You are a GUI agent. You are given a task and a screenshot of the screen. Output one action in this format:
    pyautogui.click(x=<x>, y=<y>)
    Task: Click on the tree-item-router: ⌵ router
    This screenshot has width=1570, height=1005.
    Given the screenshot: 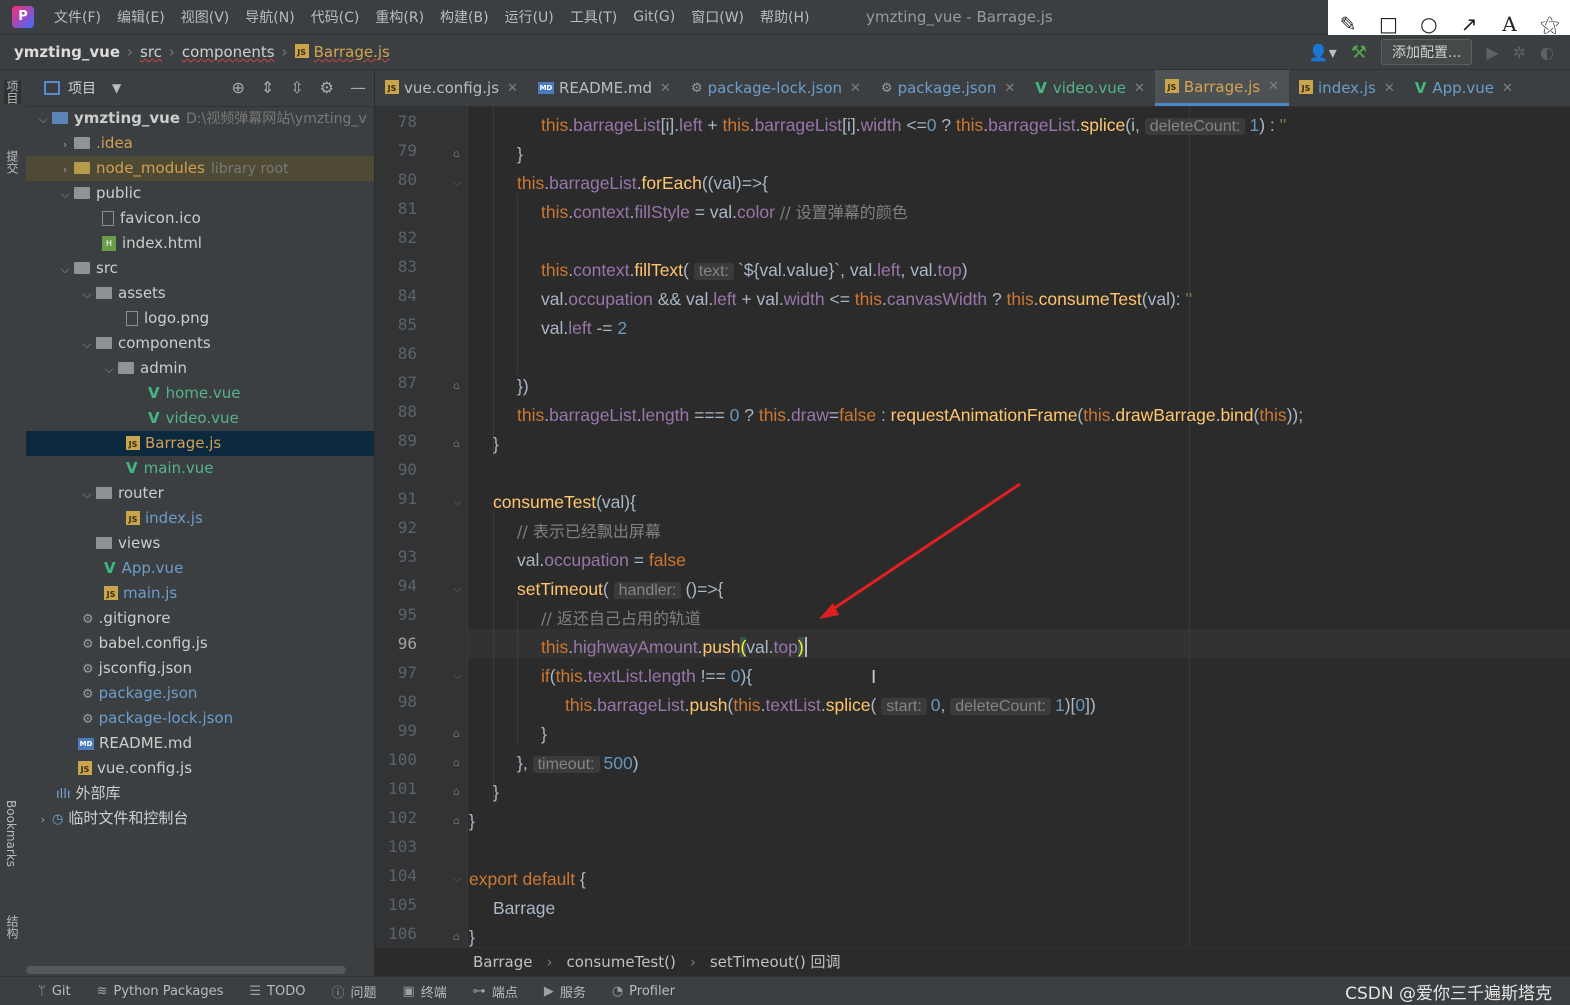 What is the action you would take?
    pyautogui.click(x=200, y=493)
    